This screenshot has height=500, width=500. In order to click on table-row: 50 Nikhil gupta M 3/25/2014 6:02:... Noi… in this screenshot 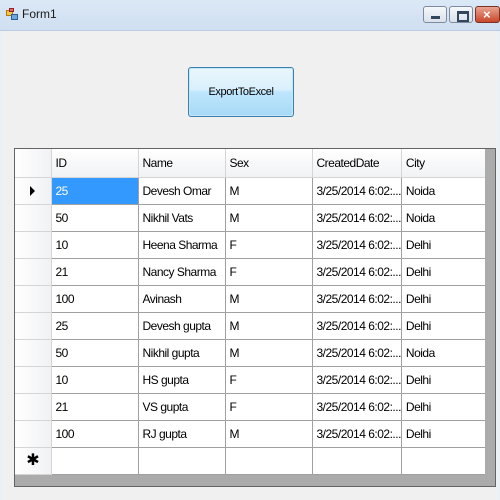, I will do `click(252, 353)`.